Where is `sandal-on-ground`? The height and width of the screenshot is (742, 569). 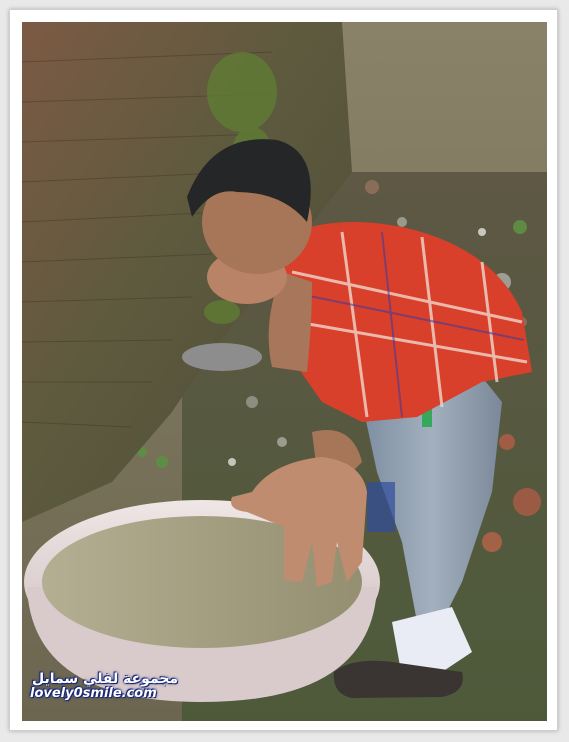
sandal-on-ground is located at coordinates (222, 357).